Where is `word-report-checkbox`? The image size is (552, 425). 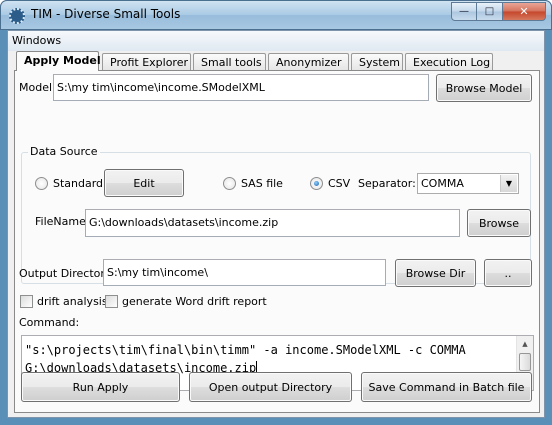
word-report-checkbox is located at coordinates (111, 301).